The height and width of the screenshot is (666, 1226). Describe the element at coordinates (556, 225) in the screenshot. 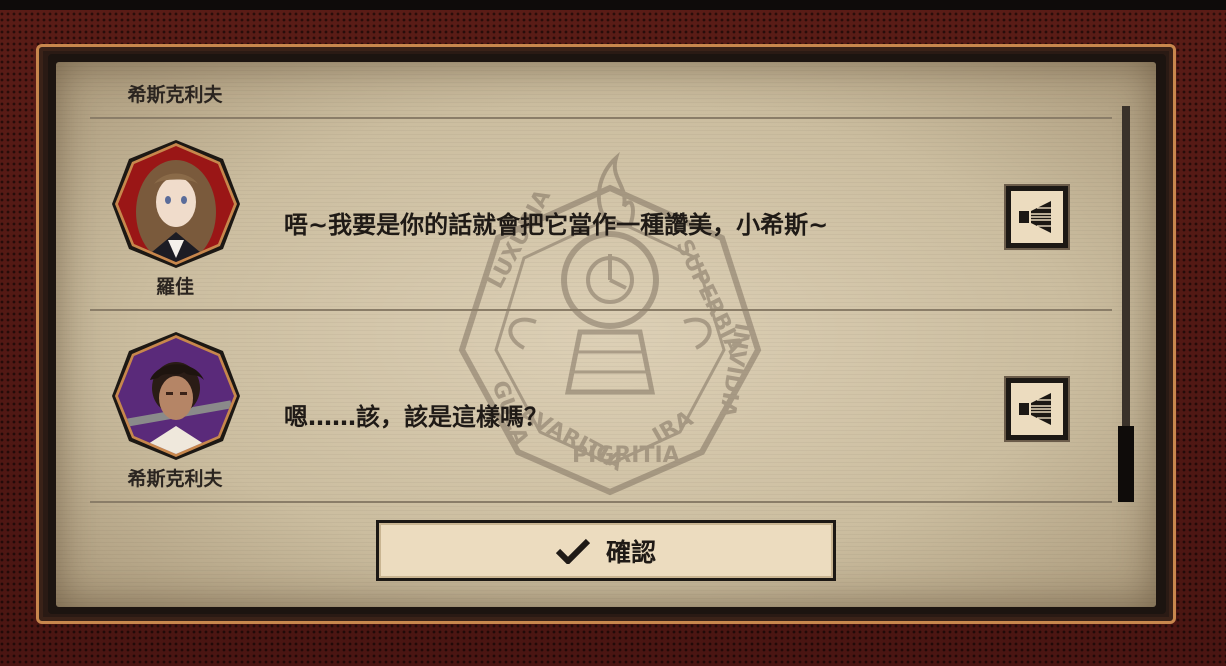

I see `dialogue-line: 唔~我要是你的話就會把它當作一種讚美，小希斯~` at that location.